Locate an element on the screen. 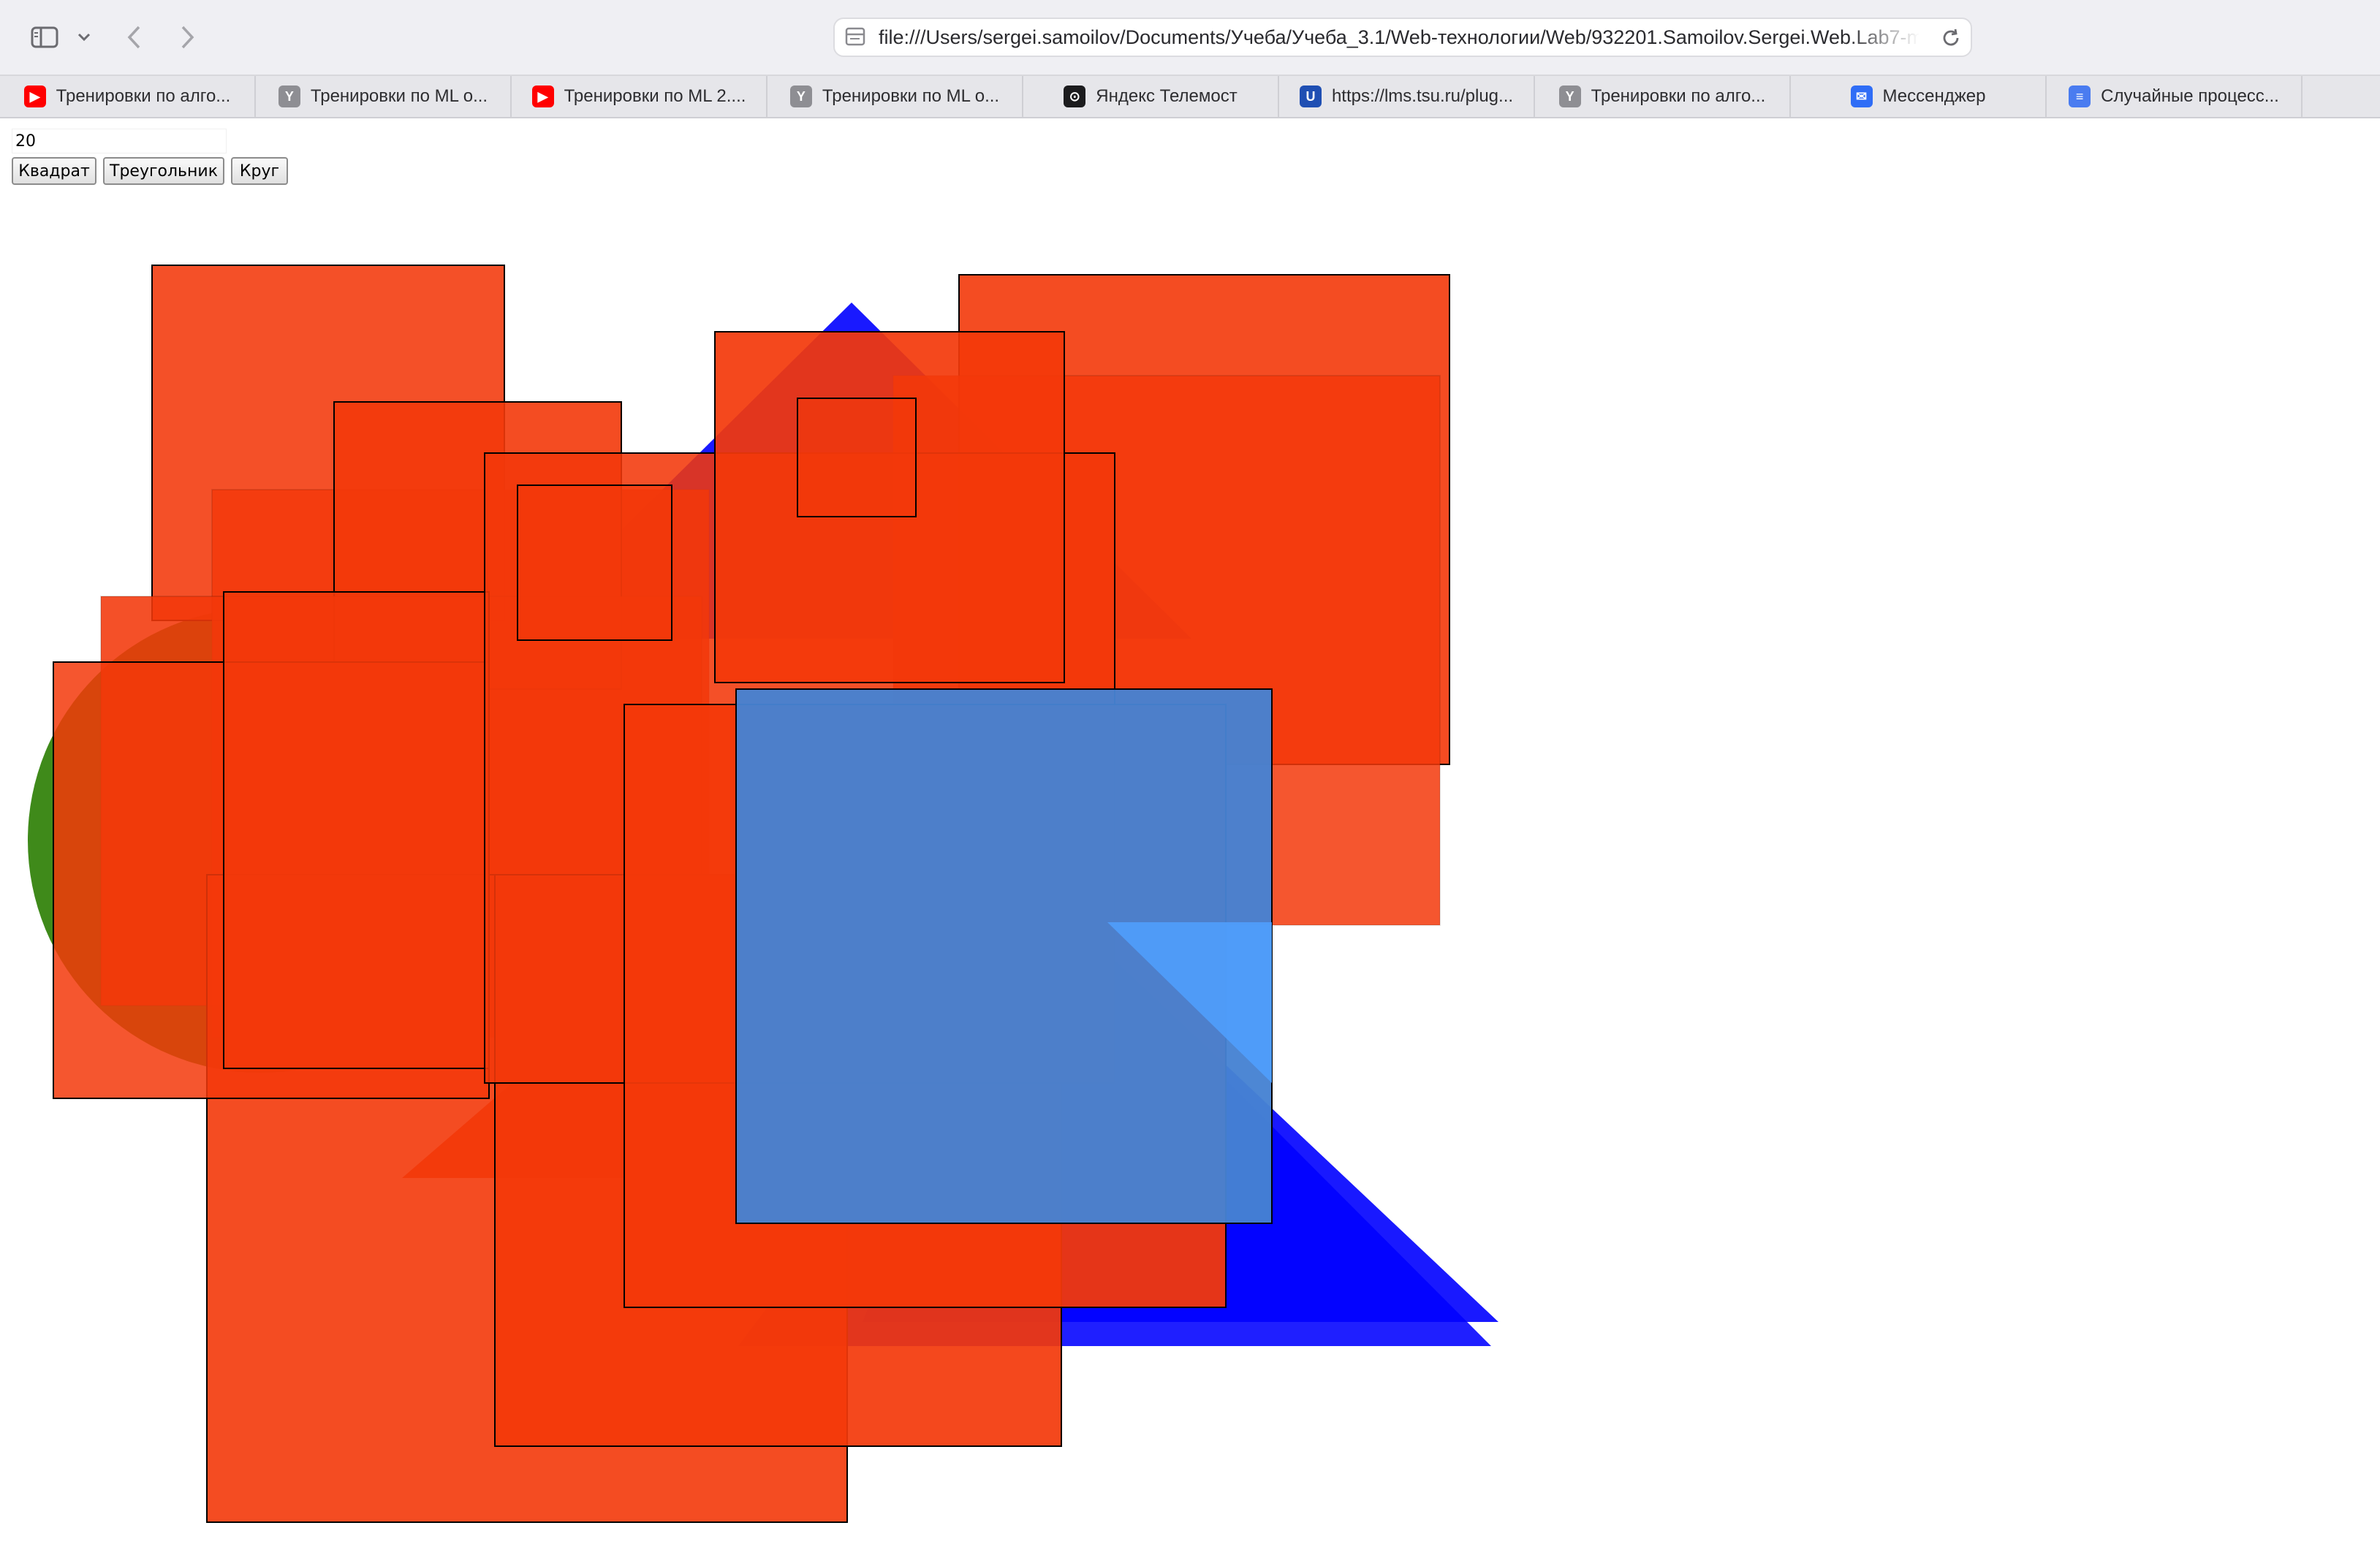  page-settings-icon is located at coordinates (856, 39).